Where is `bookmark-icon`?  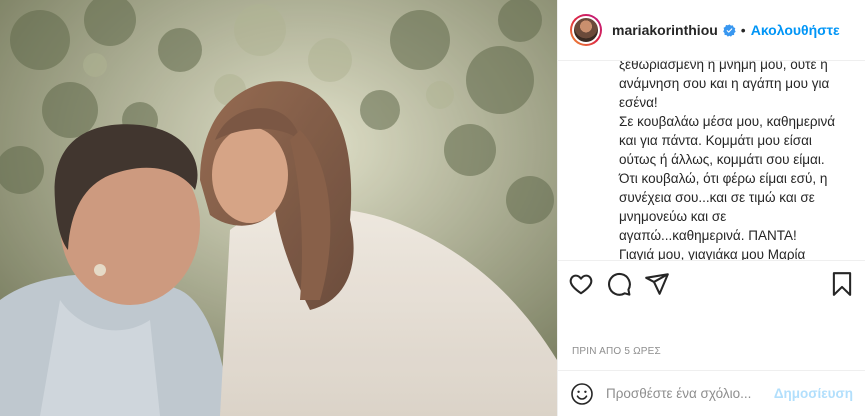
bookmark-icon is located at coordinates (842, 284).